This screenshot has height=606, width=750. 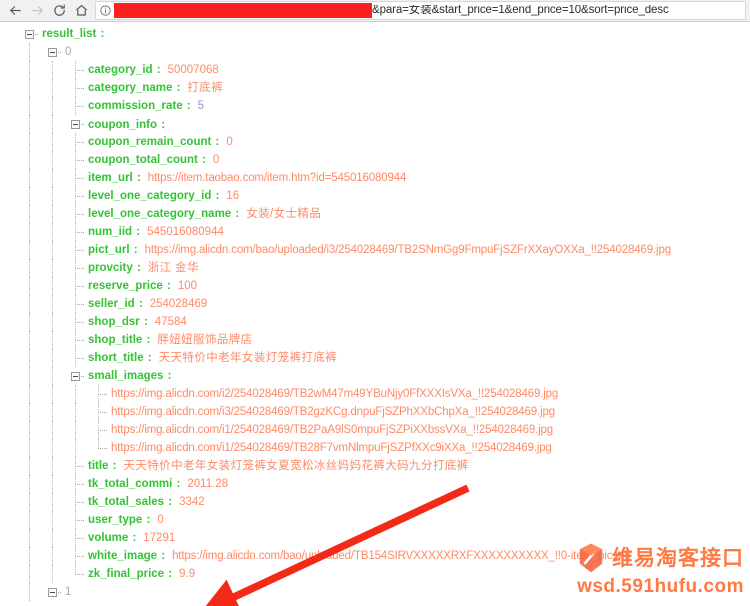 I want to click on tree-row: shop_title : 胖妞妞服饰品牌店, so click(x=375, y=340).